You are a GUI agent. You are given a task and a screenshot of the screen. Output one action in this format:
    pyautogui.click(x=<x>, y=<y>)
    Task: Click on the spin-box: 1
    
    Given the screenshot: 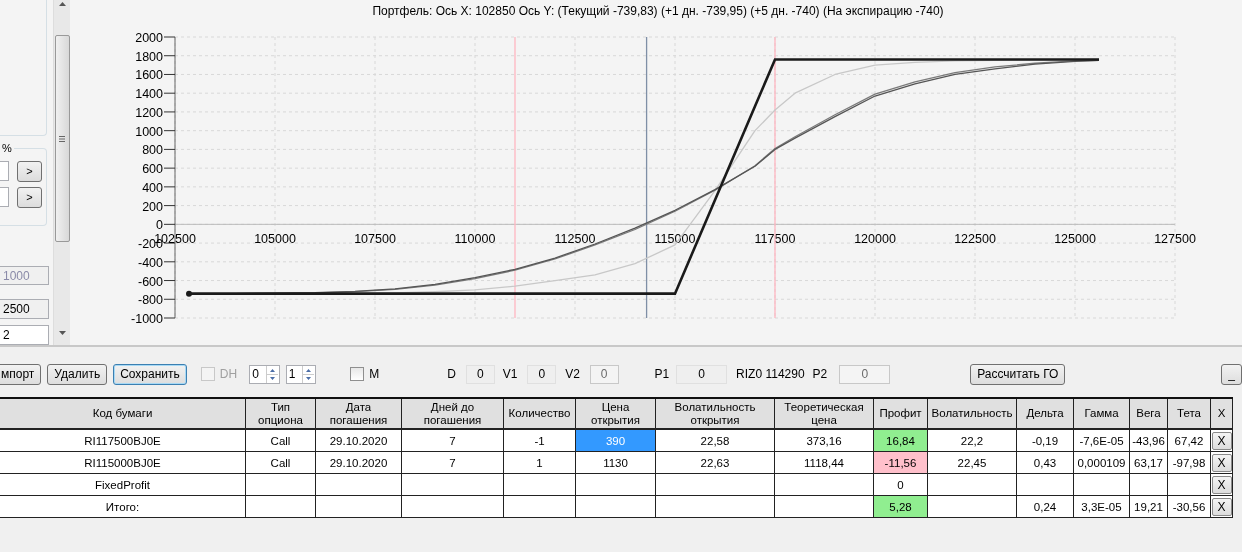 What is the action you would take?
    pyautogui.click(x=301, y=374)
    